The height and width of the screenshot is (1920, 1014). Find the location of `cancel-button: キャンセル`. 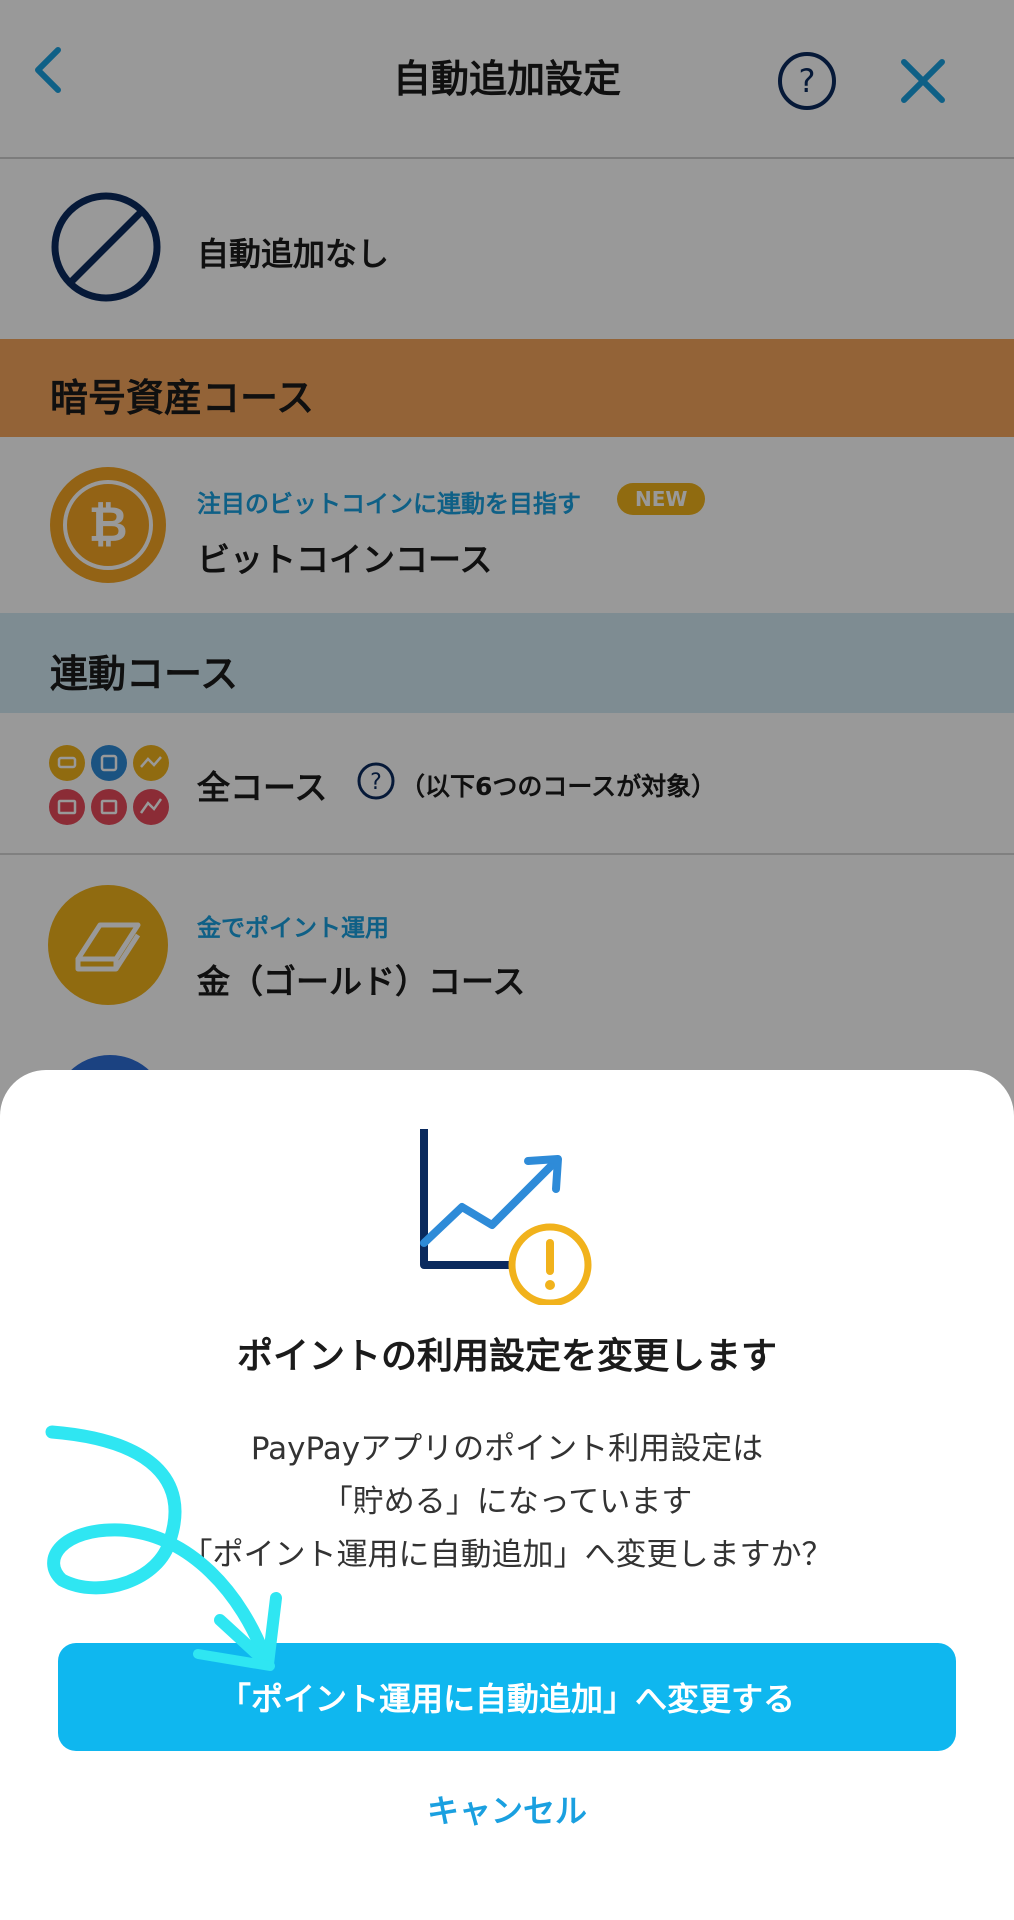

cancel-button: キャンセル is located at coordinates (507, 1809).